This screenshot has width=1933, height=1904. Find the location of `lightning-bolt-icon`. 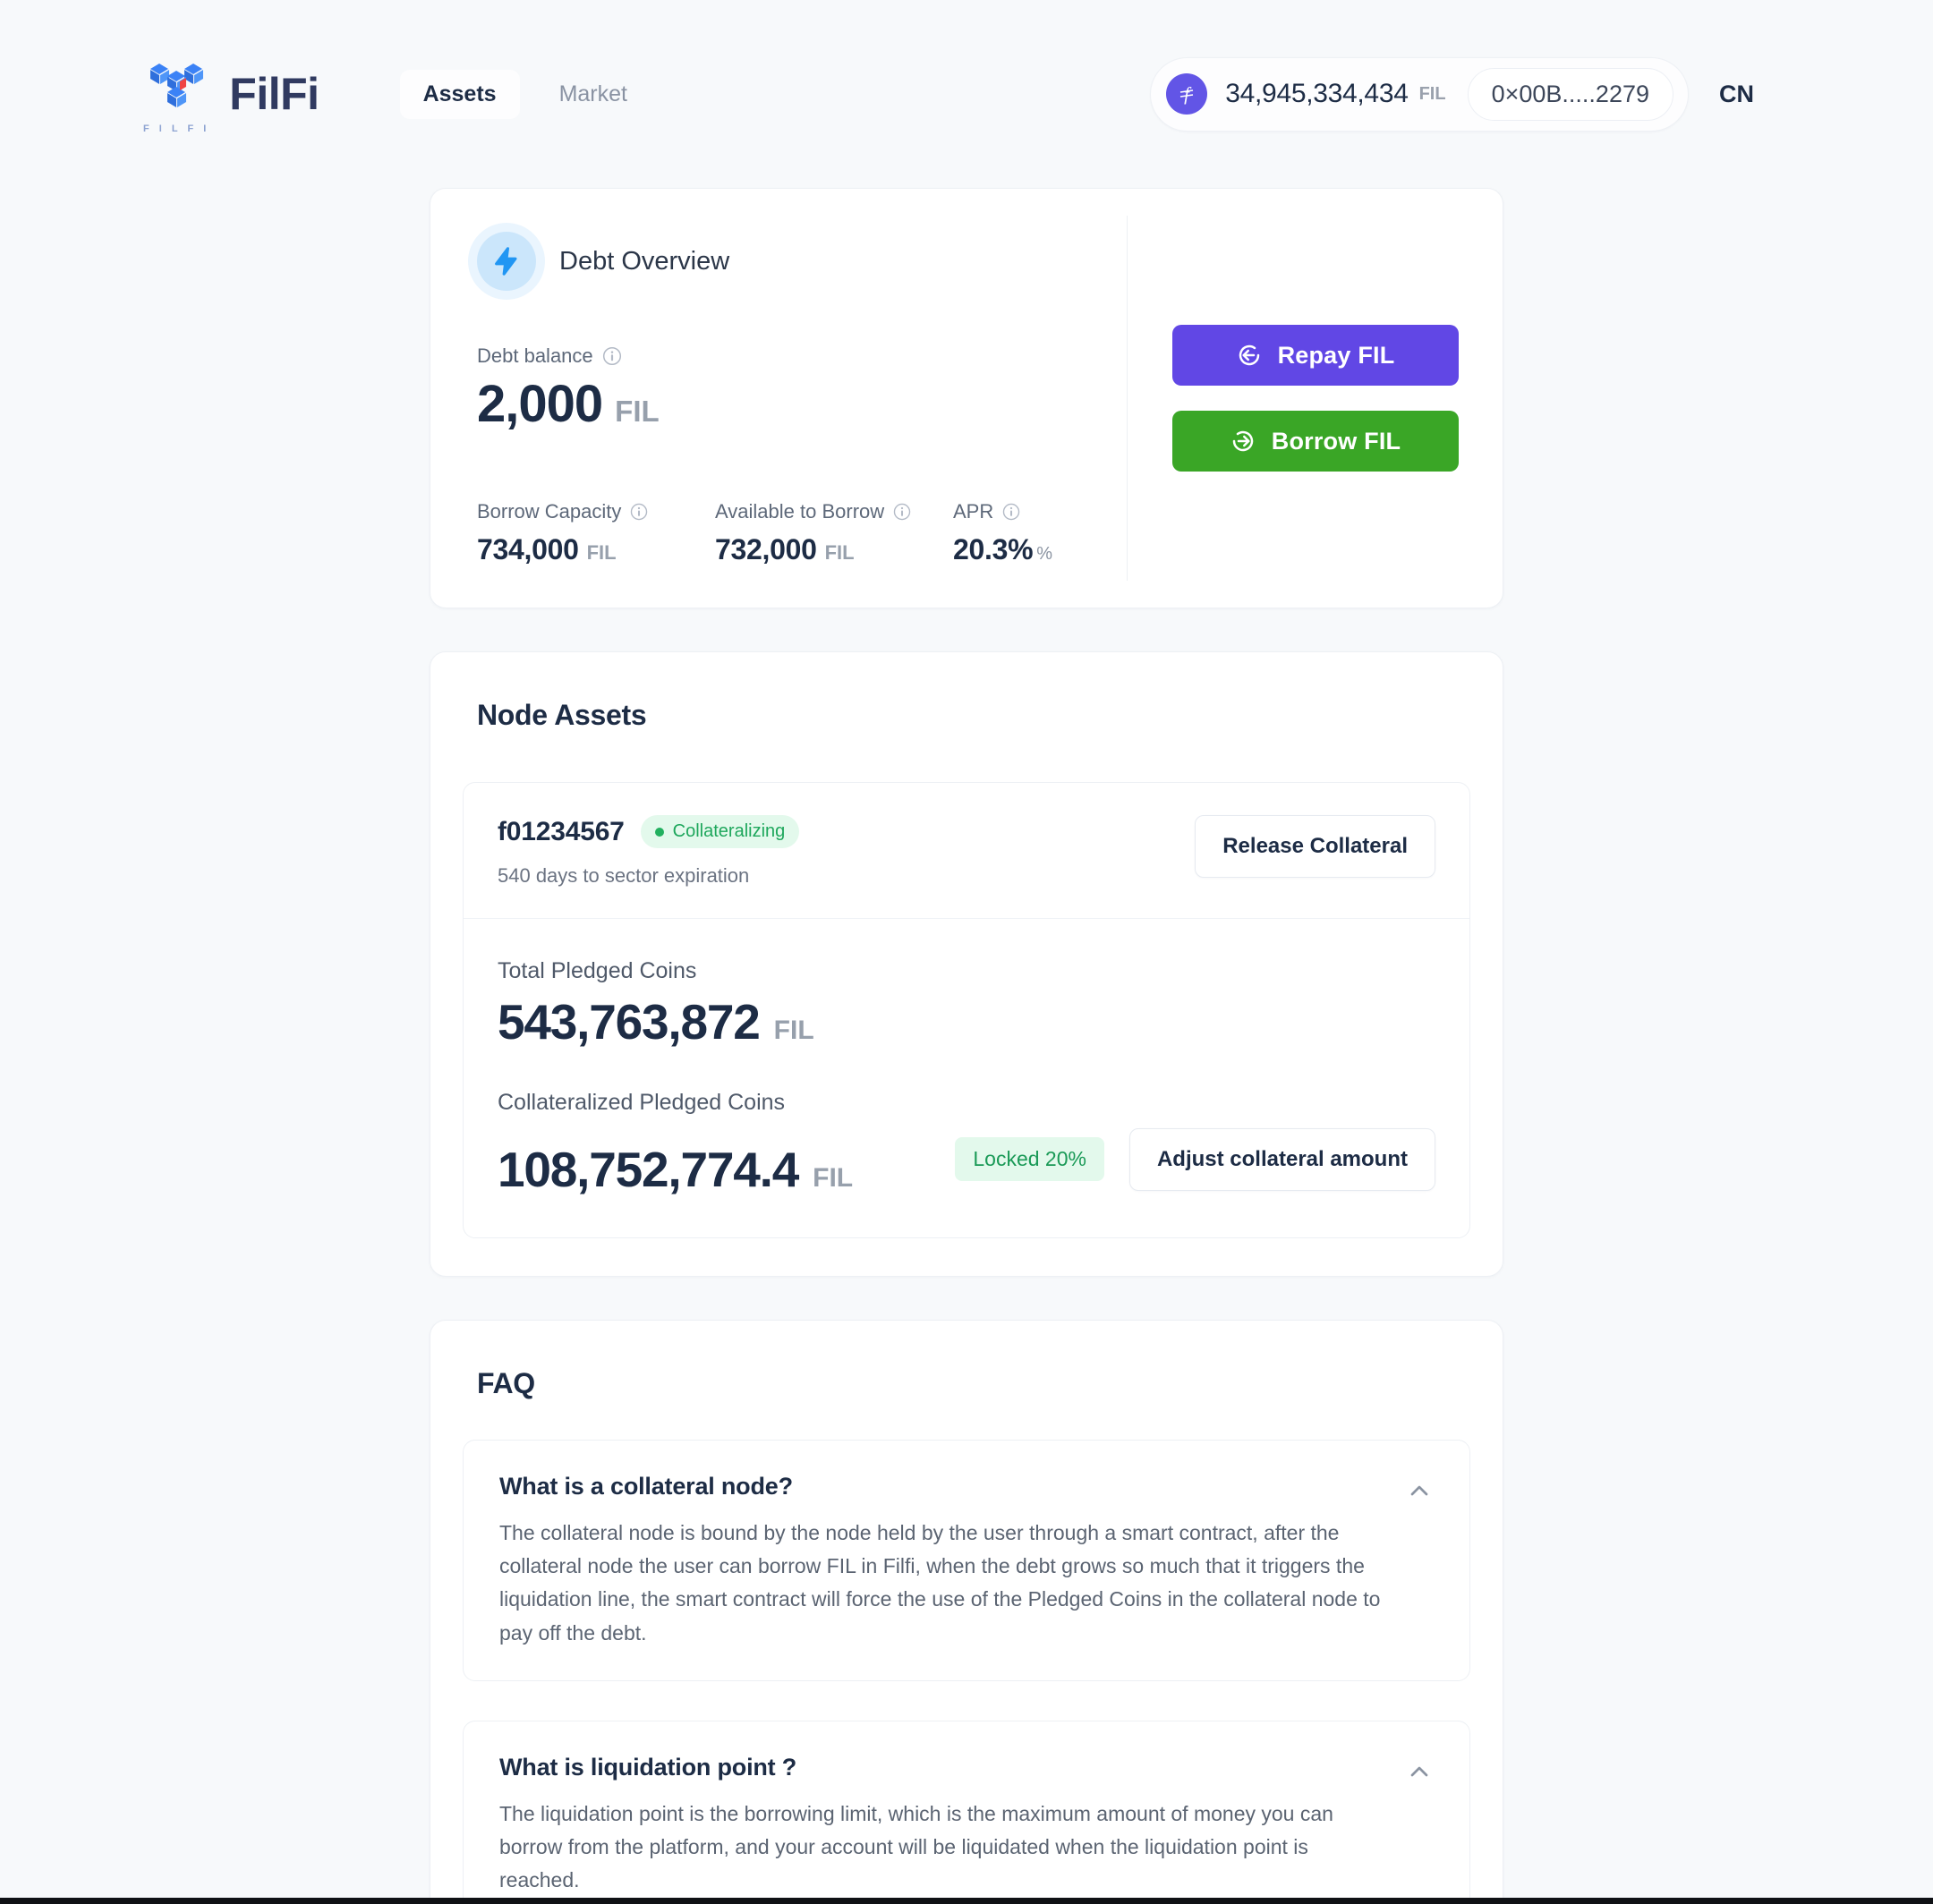

lightning-bolt-icon is located at coordinates (506, 261).